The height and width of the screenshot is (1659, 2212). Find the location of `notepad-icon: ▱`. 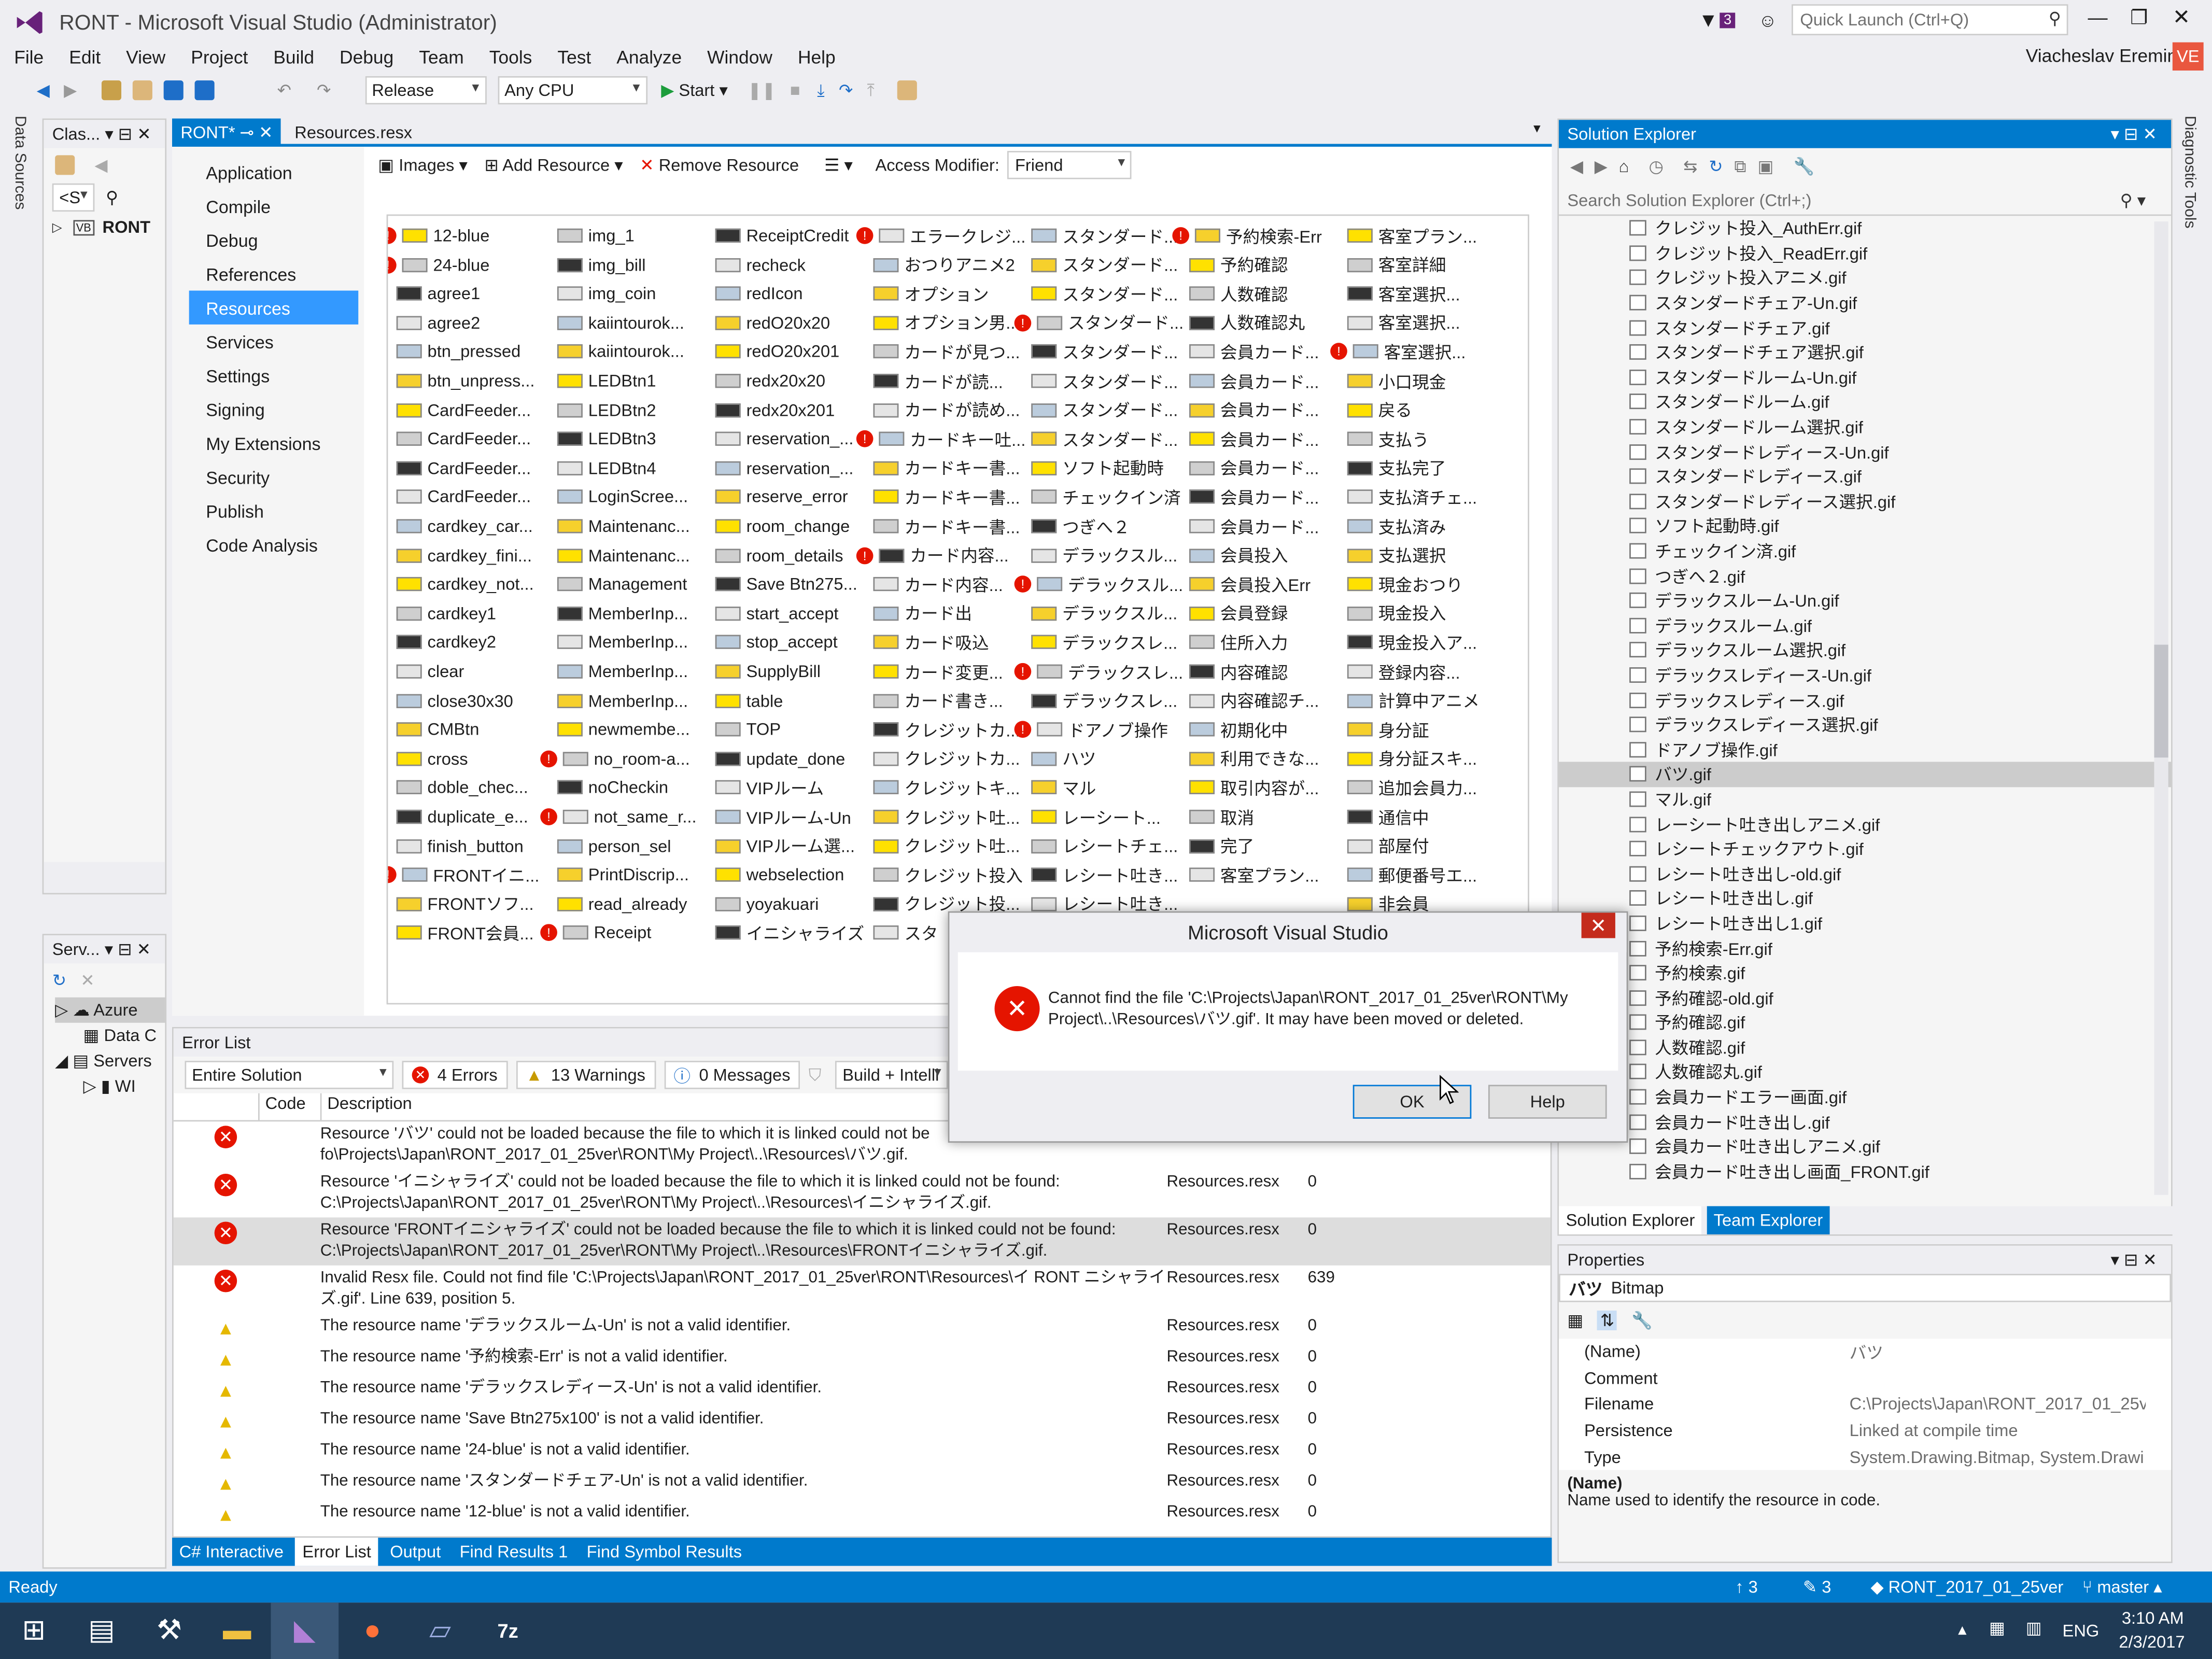

notepad-icon: ▱ is located at coordinates (440, 1630).